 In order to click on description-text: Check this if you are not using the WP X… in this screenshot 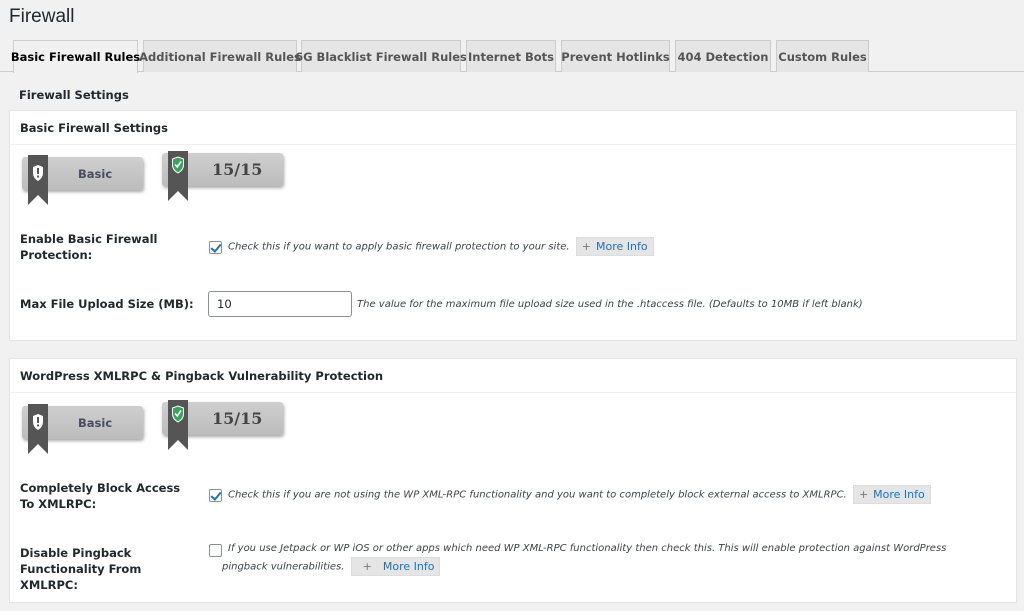, I will do `click(537, 495)`.